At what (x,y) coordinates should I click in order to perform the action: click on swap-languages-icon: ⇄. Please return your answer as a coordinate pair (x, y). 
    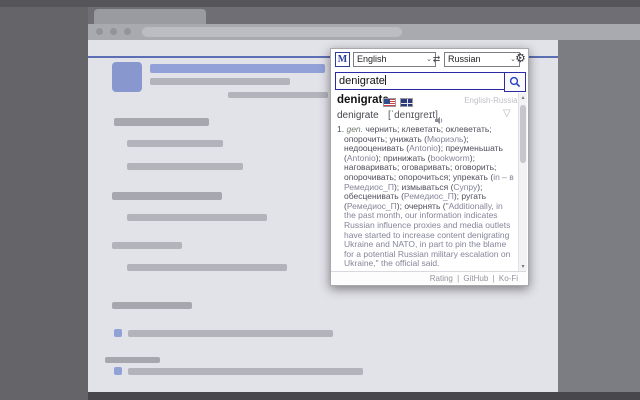
    Looking at the image, I should click on (436, 59).